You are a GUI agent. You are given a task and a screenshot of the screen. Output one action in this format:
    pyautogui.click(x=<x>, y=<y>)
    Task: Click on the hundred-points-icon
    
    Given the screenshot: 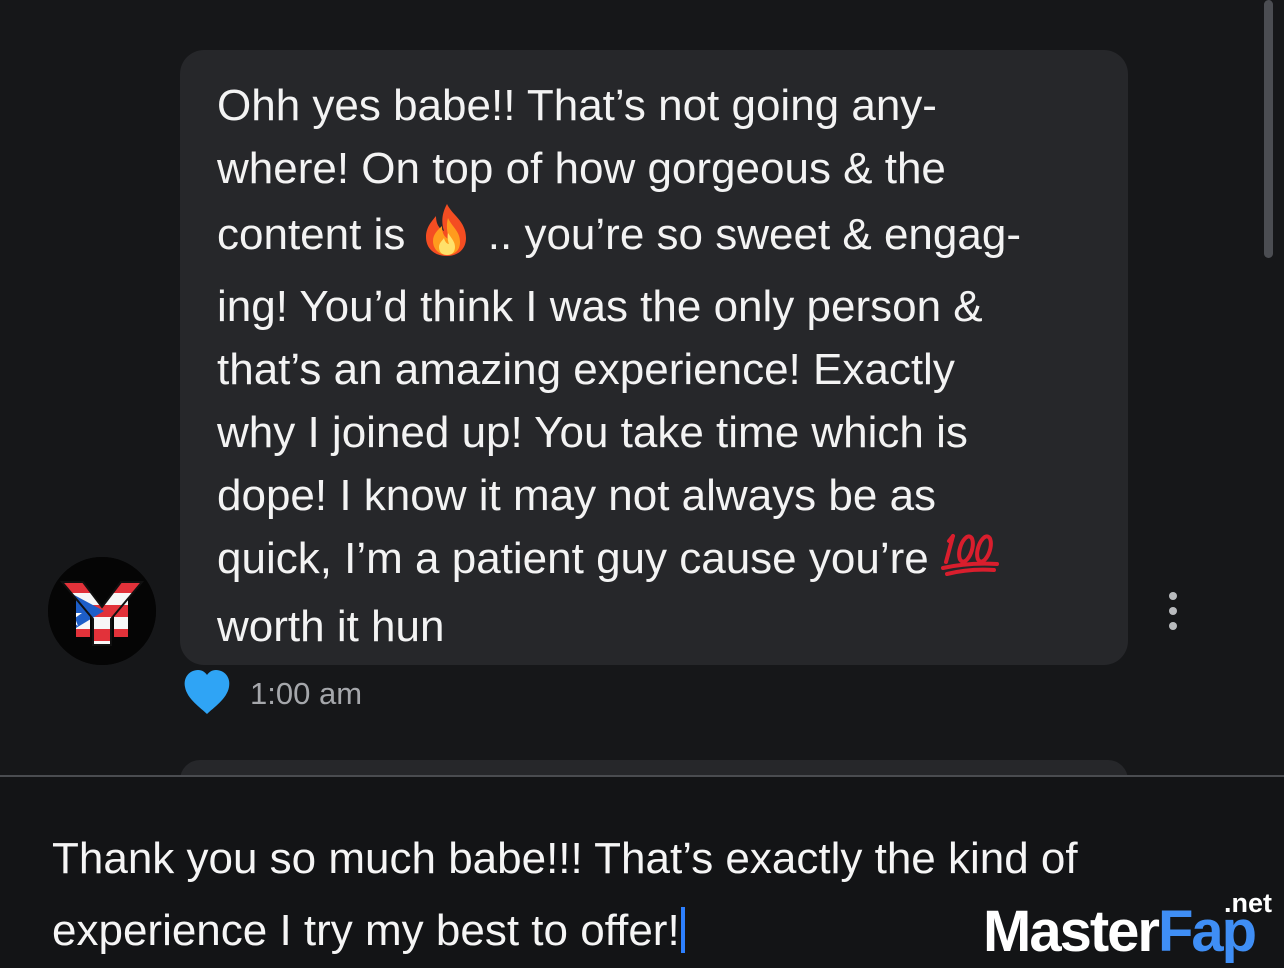 What is the action you would take?
    pyautogui.click(x=970, y=561)
    